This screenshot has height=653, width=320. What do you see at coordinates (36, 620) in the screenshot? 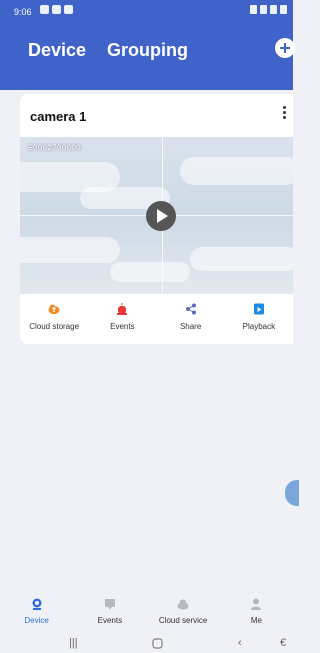
I see `nav-device-label: Device` at bounding box center [36, 620].